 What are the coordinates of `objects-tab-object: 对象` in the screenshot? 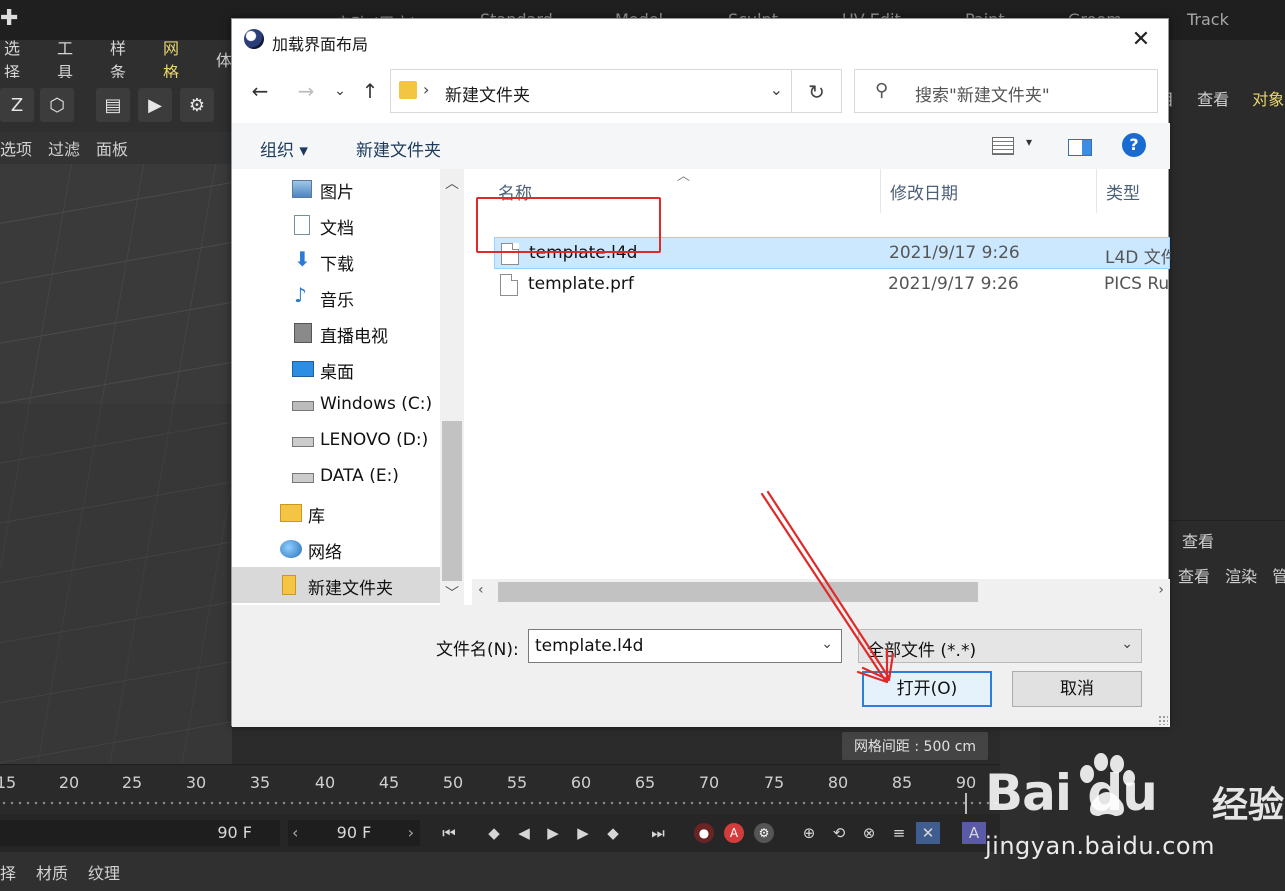 It's located at (1268, 99).